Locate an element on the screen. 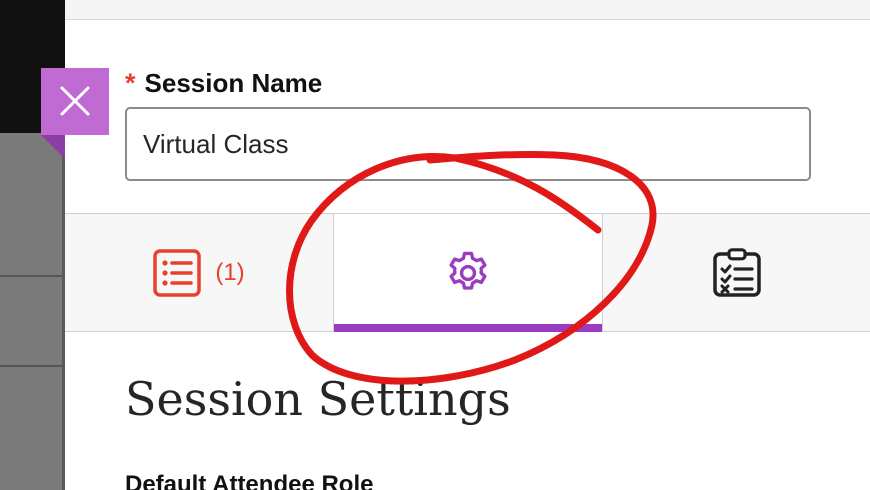 This screenshot has height=490, width=870. close-icon is located at coordinates (75, 101).